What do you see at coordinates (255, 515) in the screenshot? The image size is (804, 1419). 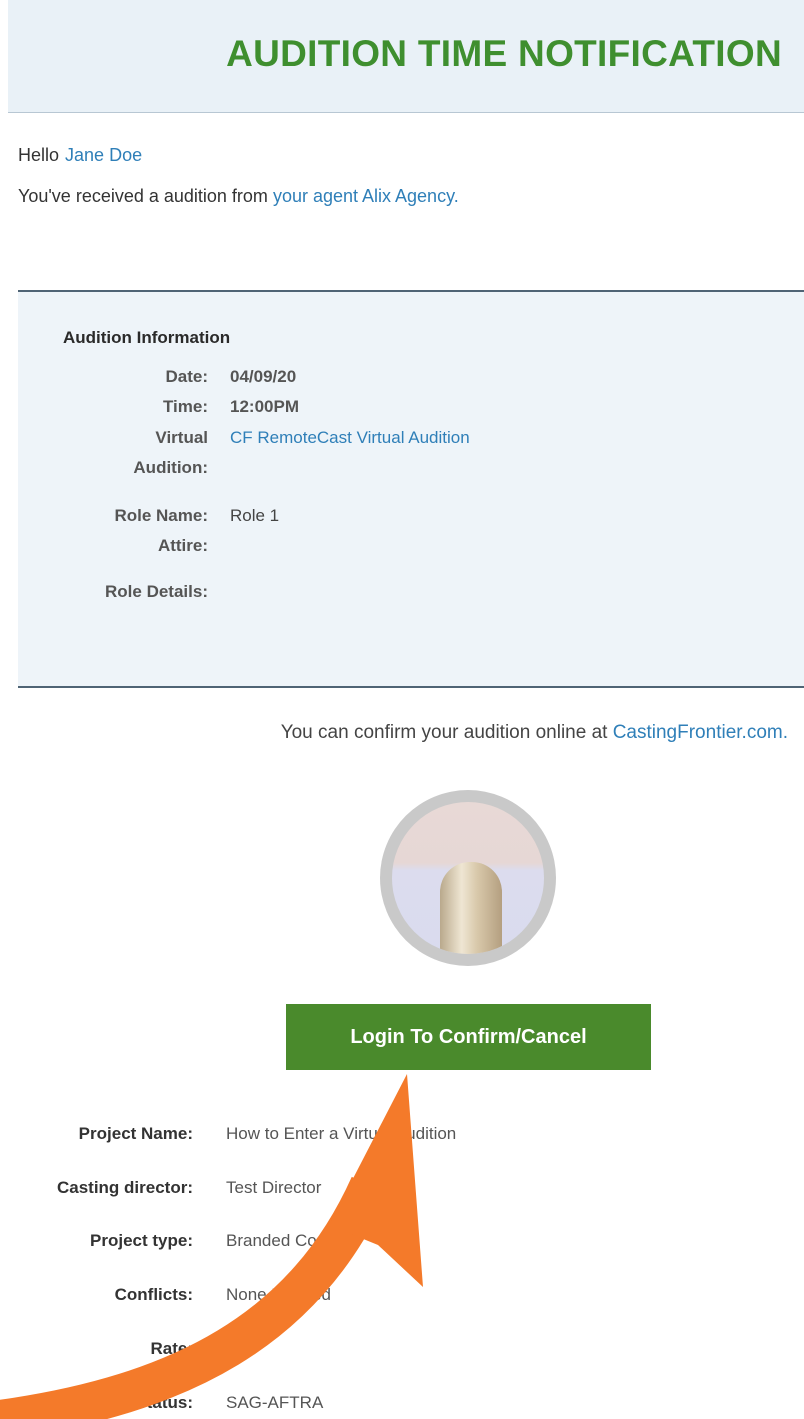 I see `role-name-value: Role 1` at bounding box center [255, 515].